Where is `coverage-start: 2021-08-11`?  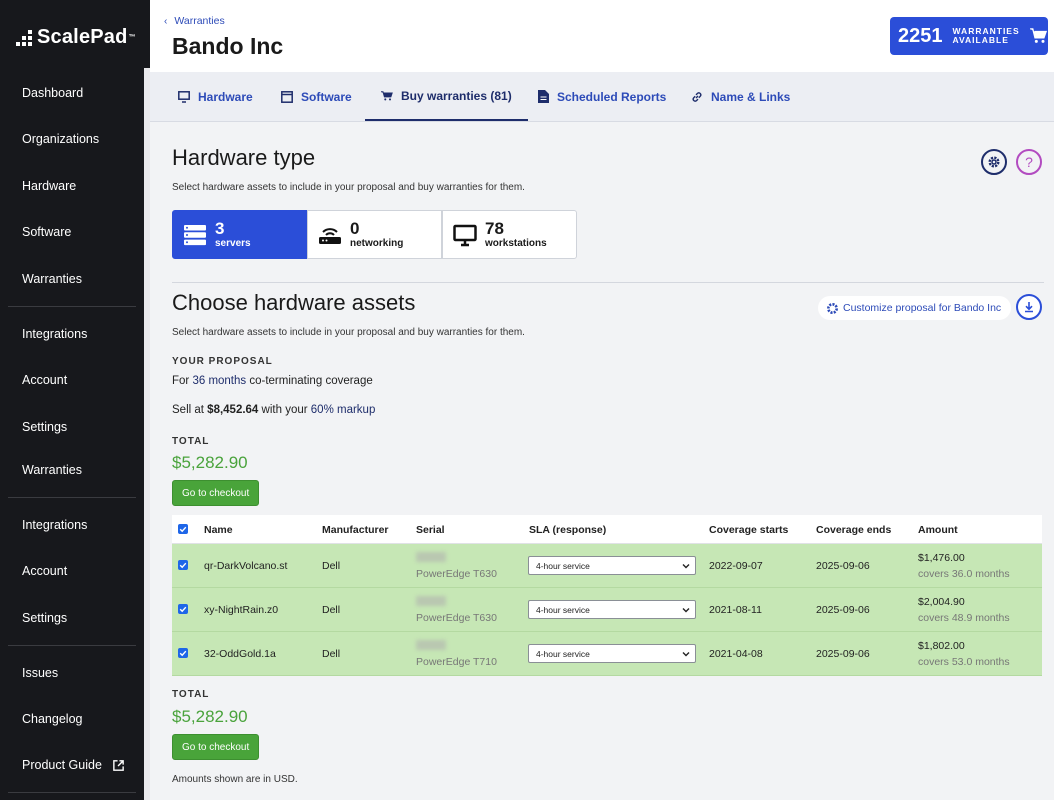
coverage-start: 2021-08-11 is located at coordinates (735, 610).